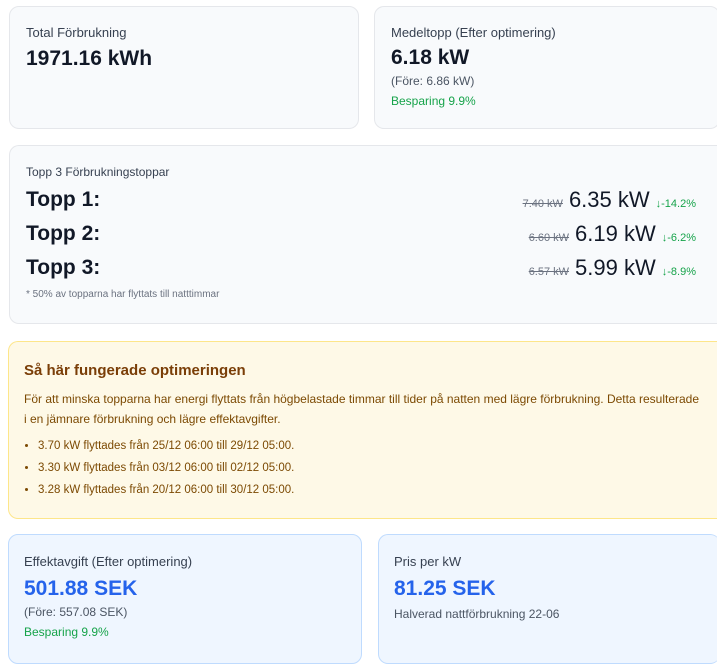 The width and height of the screenshot is (717, 664). Describe the element at coordinates (549, 272) in the screenshot. I see `top-peak-old-value: 6.57 kW` at that location.